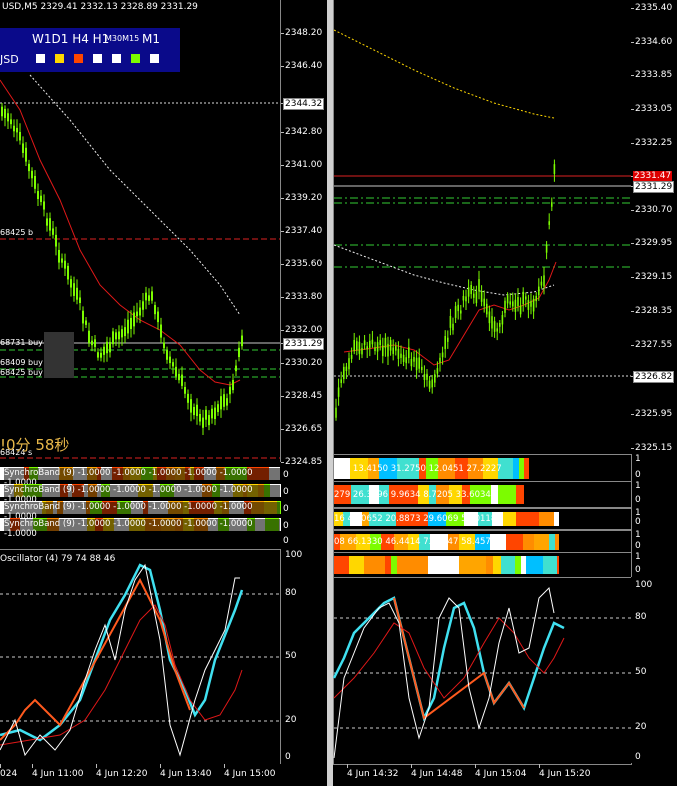 This screenshot has width=677, height=786. What do you see at coordinates (437, 774) in the screenshot?
I see `time-label: 4 Jun 14:48` at bounding box center [437, 774].